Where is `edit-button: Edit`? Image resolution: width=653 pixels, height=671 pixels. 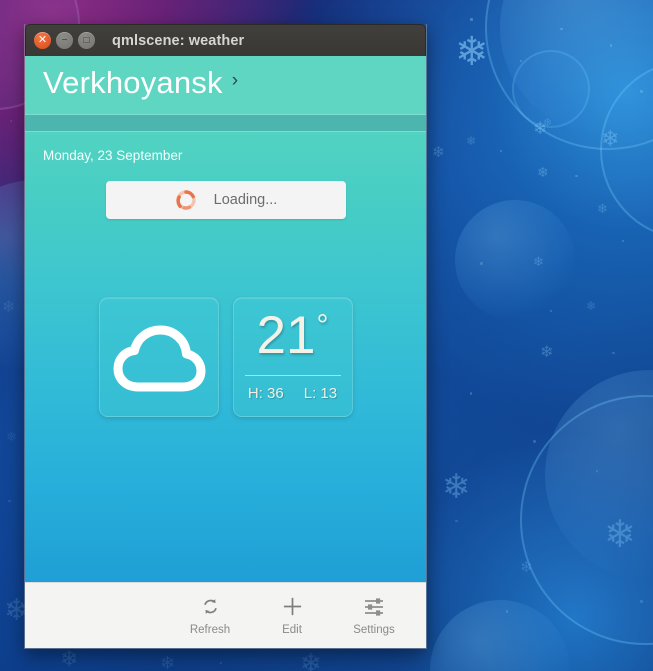 edit-button: Edit is located at coordinates (292, 616).